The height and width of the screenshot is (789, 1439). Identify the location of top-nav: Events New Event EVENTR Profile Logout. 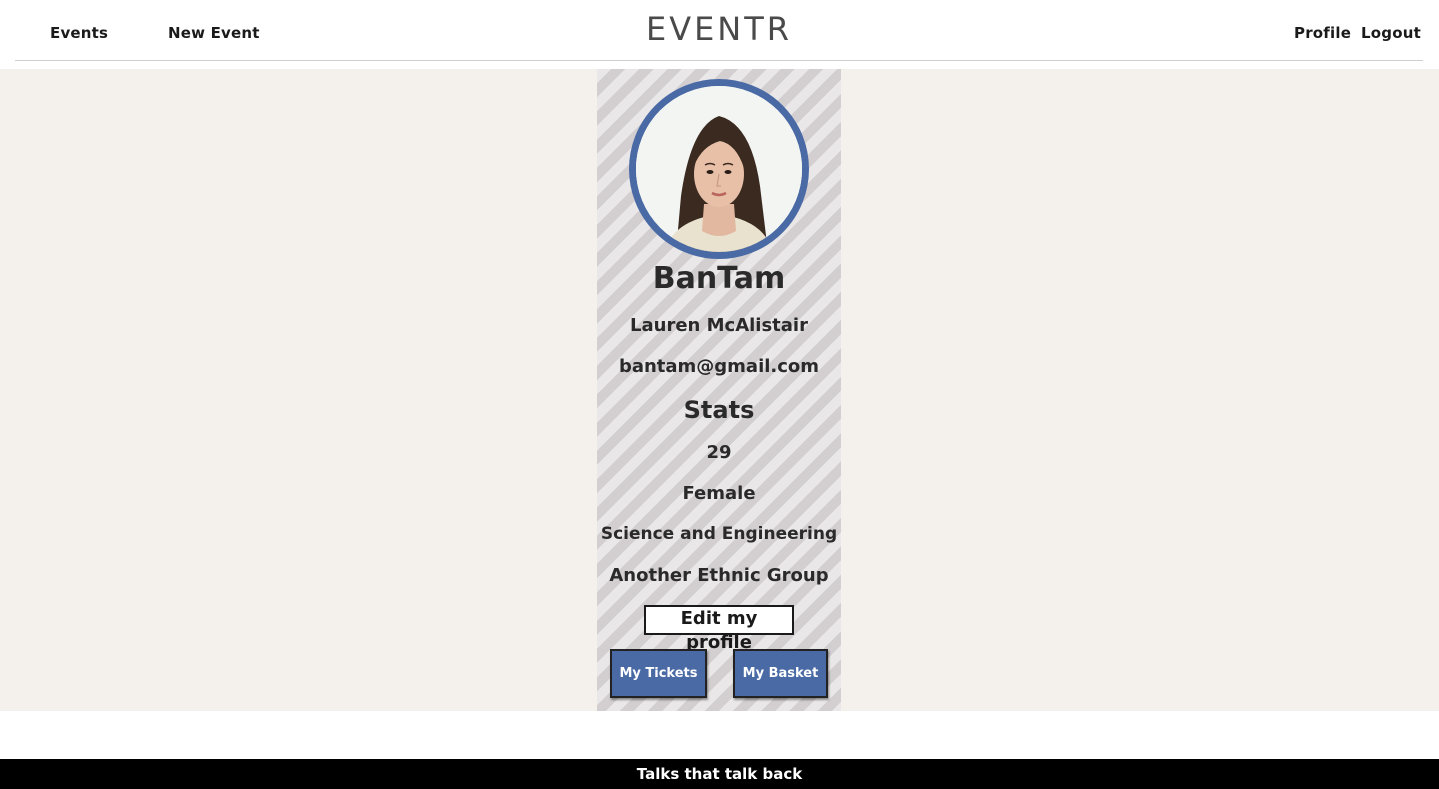
(719, 30).